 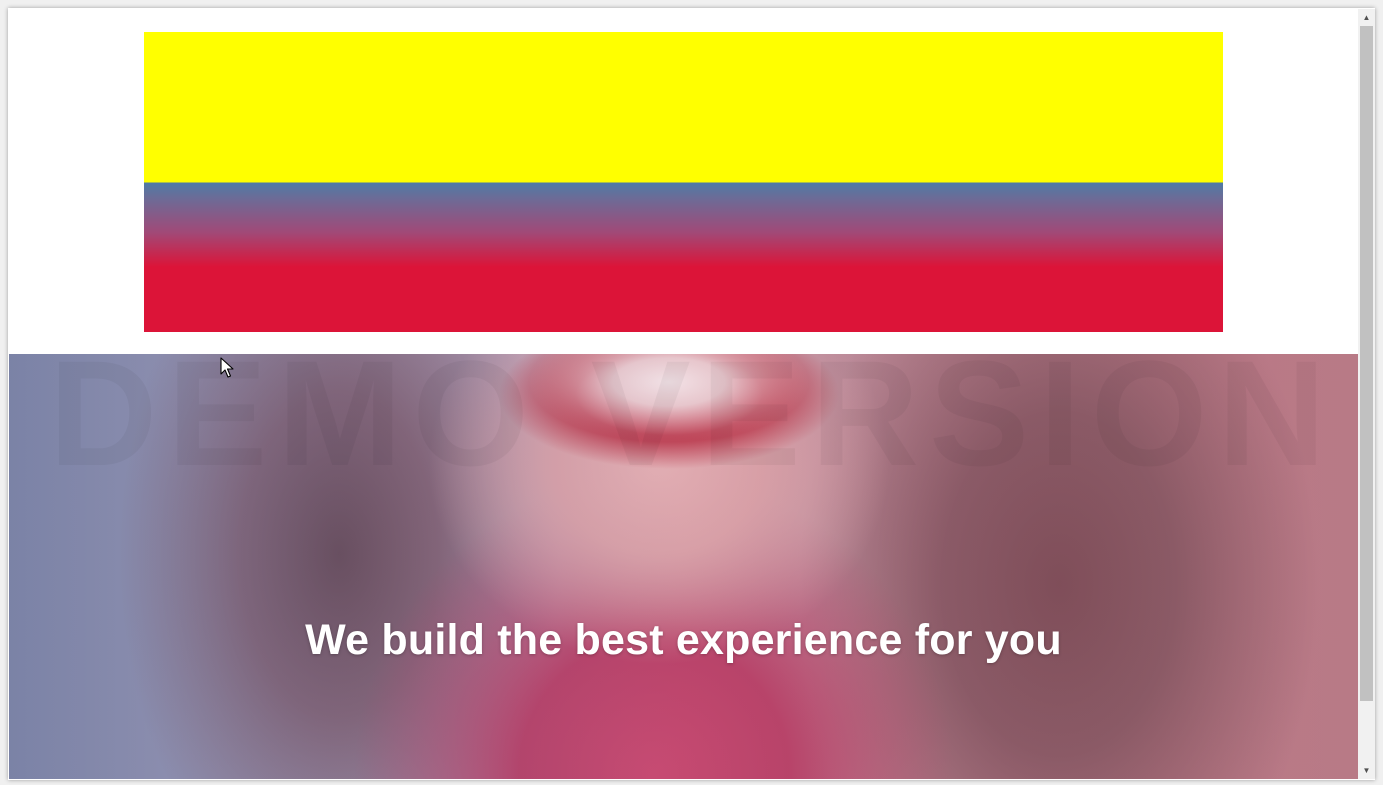 What do you see at coordinates (1366, 363) in the screenshot?
I see `scroll-thumb` at bounding box center [1366, 363].